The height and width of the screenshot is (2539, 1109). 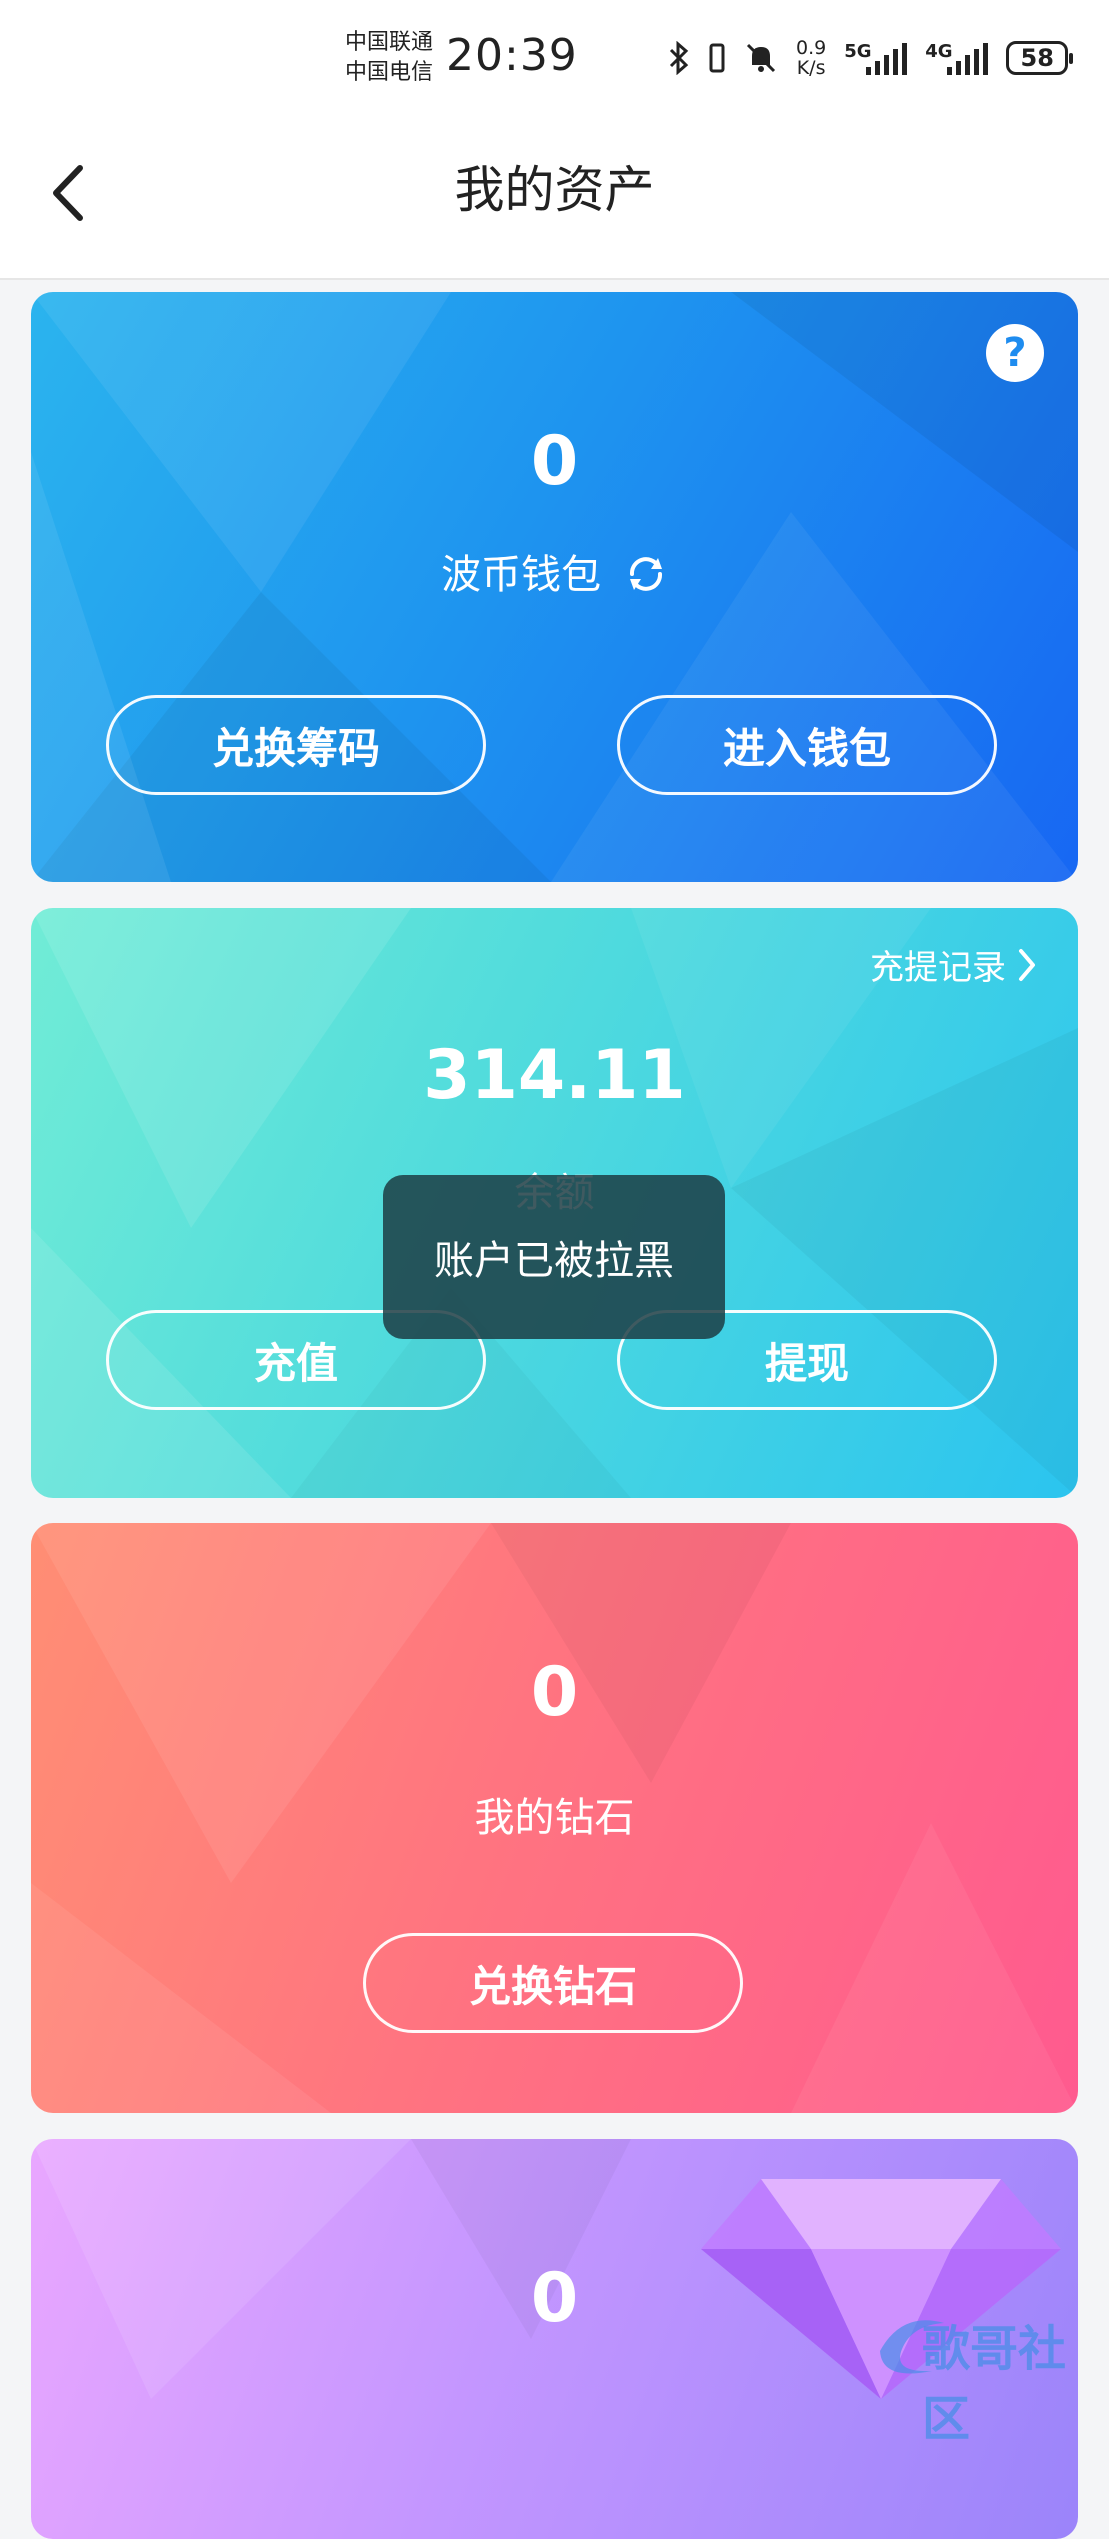 What do you see at coordinates (1027, 964) in the screenshot?
I see `chevron-right-icon` at bounding box center [1027, 964].